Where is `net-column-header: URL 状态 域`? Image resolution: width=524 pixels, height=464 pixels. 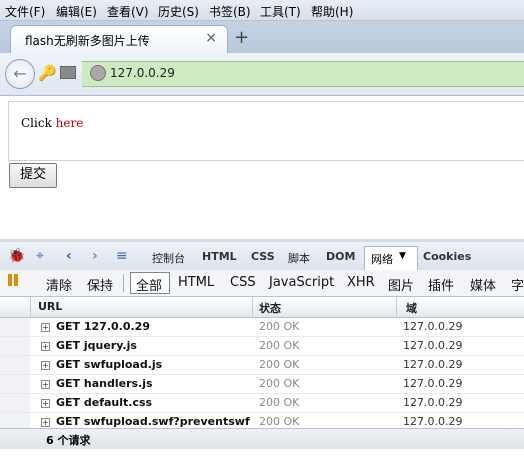 net-column-header: URL 状态 域 is located at coordinates (262, 307).